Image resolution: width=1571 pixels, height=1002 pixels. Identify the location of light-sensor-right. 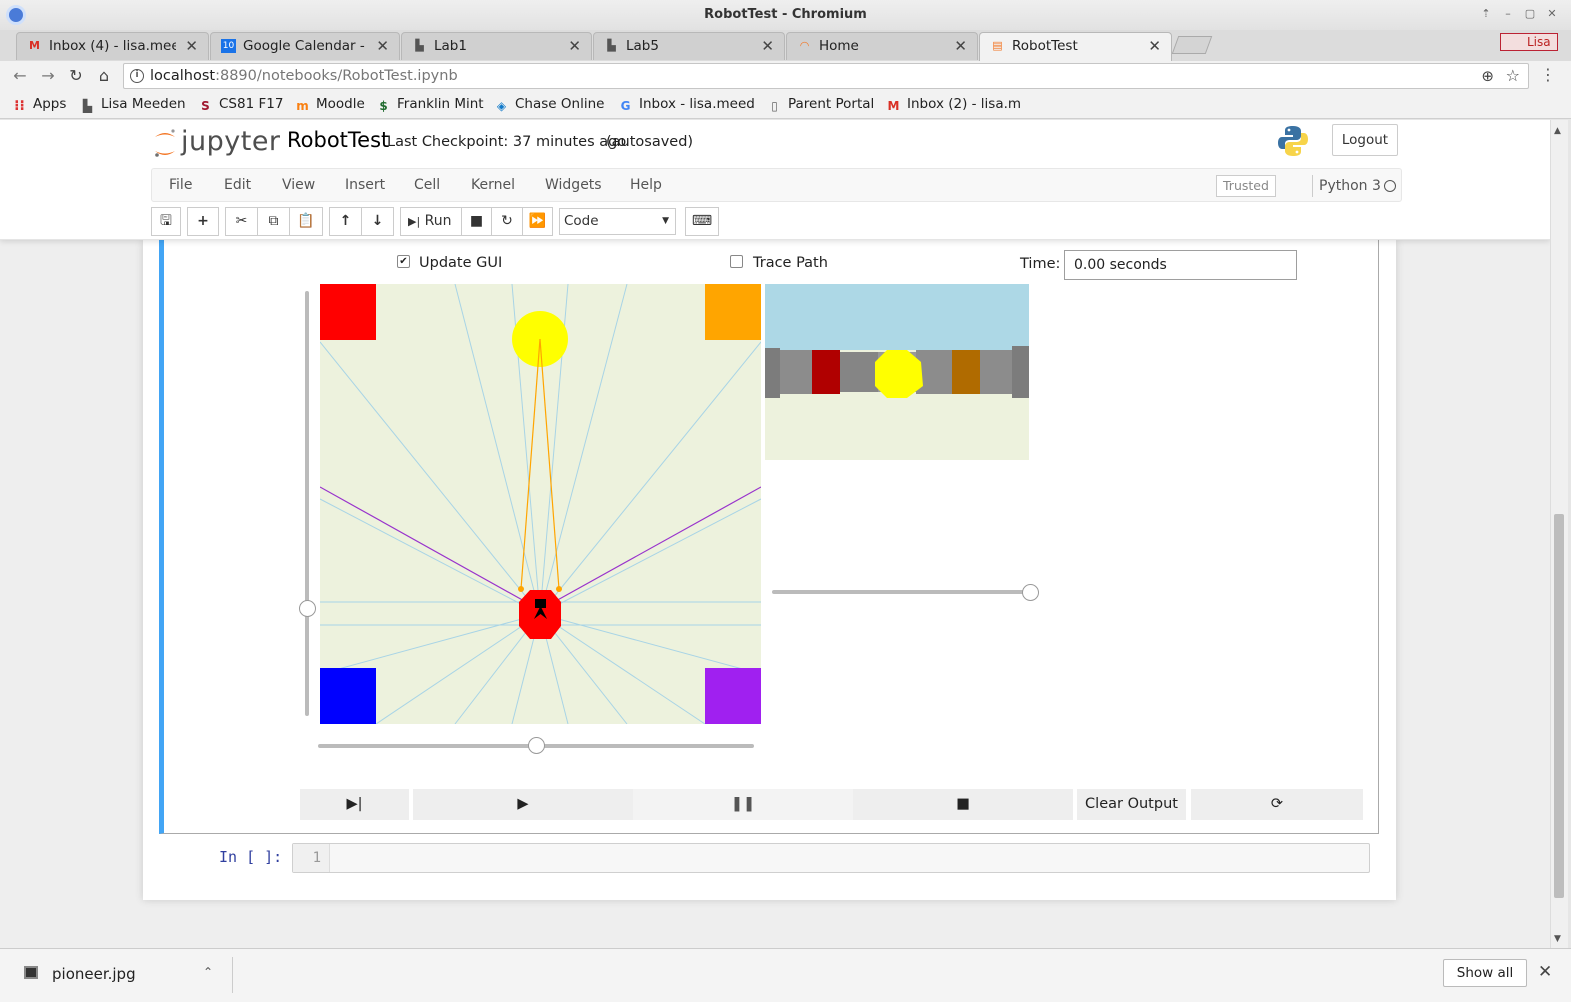
(559, 589).